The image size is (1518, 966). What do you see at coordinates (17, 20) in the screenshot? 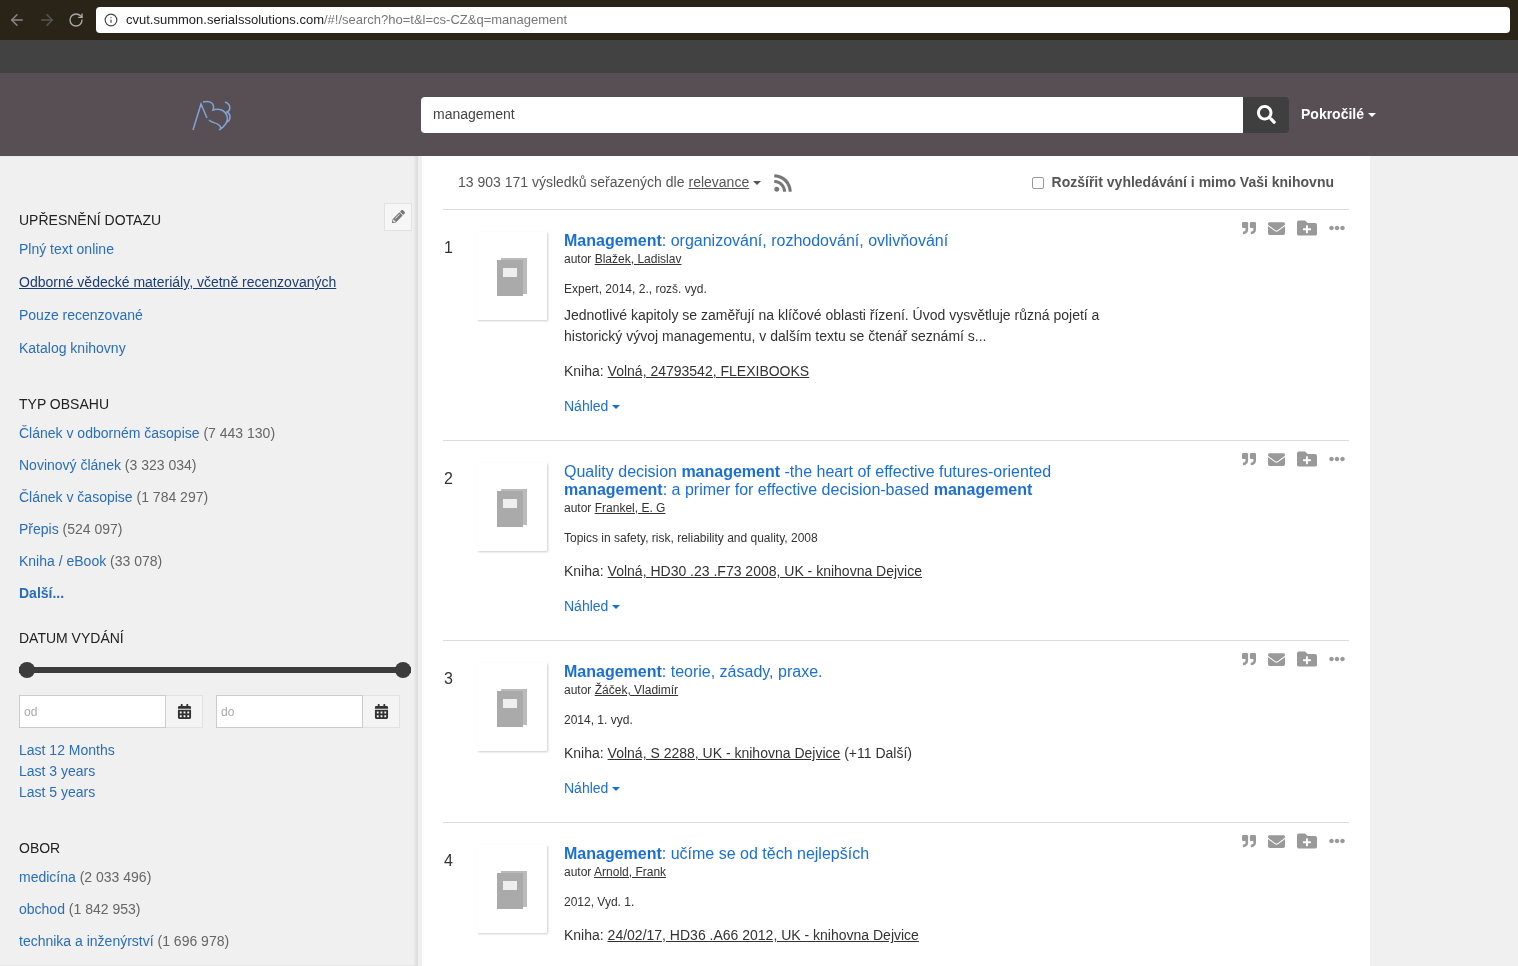
I see `back-icon` at bounding box center [17, 20].